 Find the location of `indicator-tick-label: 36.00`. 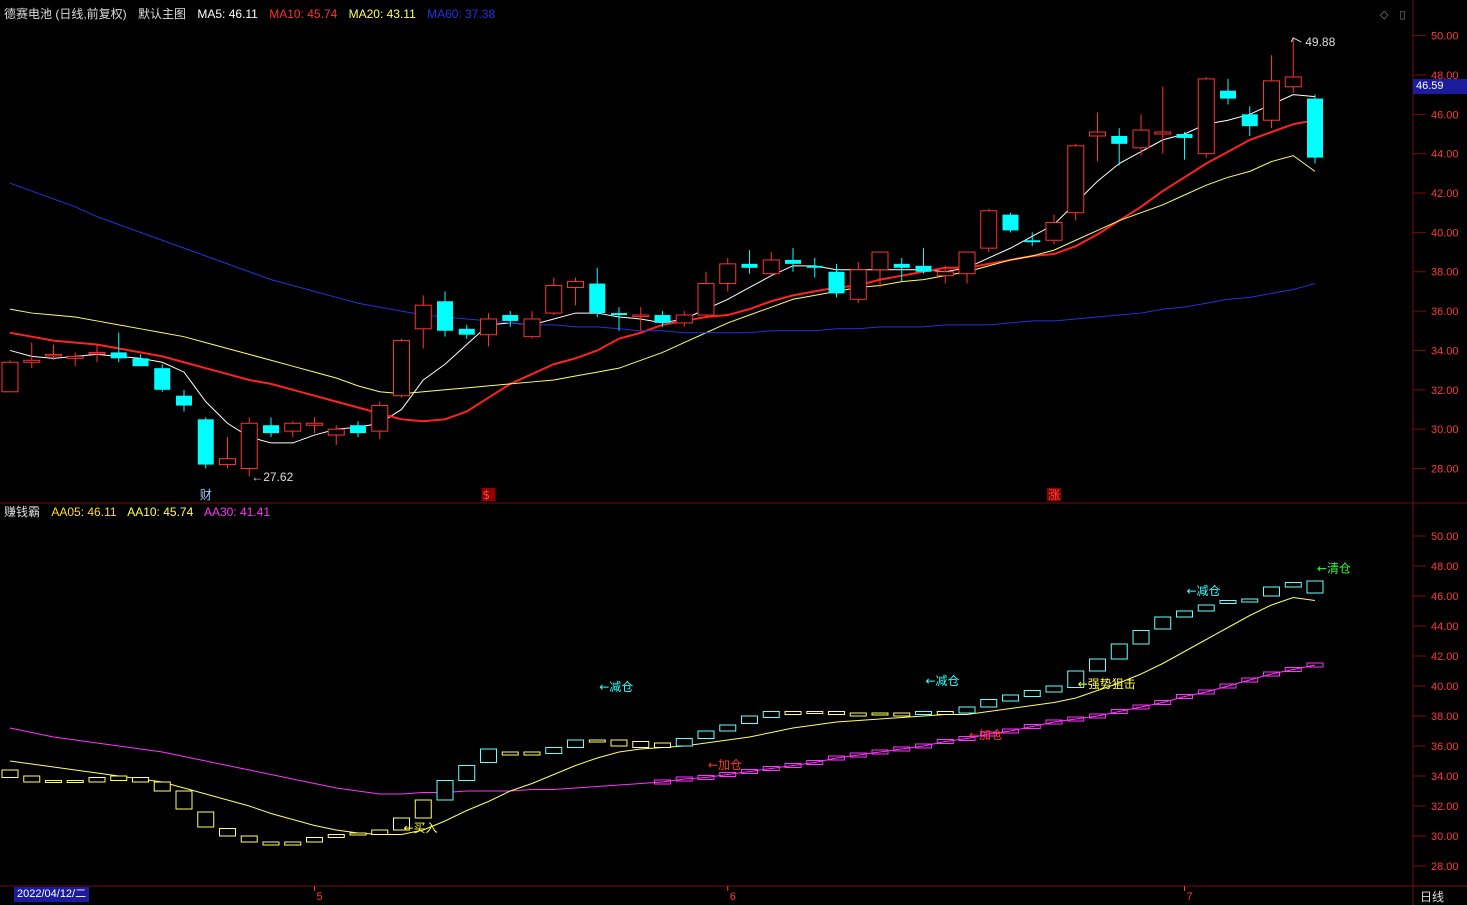

indicator-tick-label: 36.00 is located at coordinates (1445, 747).